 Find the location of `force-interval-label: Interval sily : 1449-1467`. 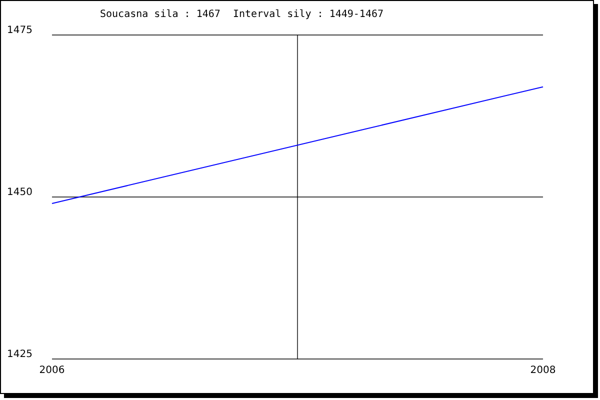

force-interval-label: Interval sily : 1449-1467 is located at coordinates (308, 14).